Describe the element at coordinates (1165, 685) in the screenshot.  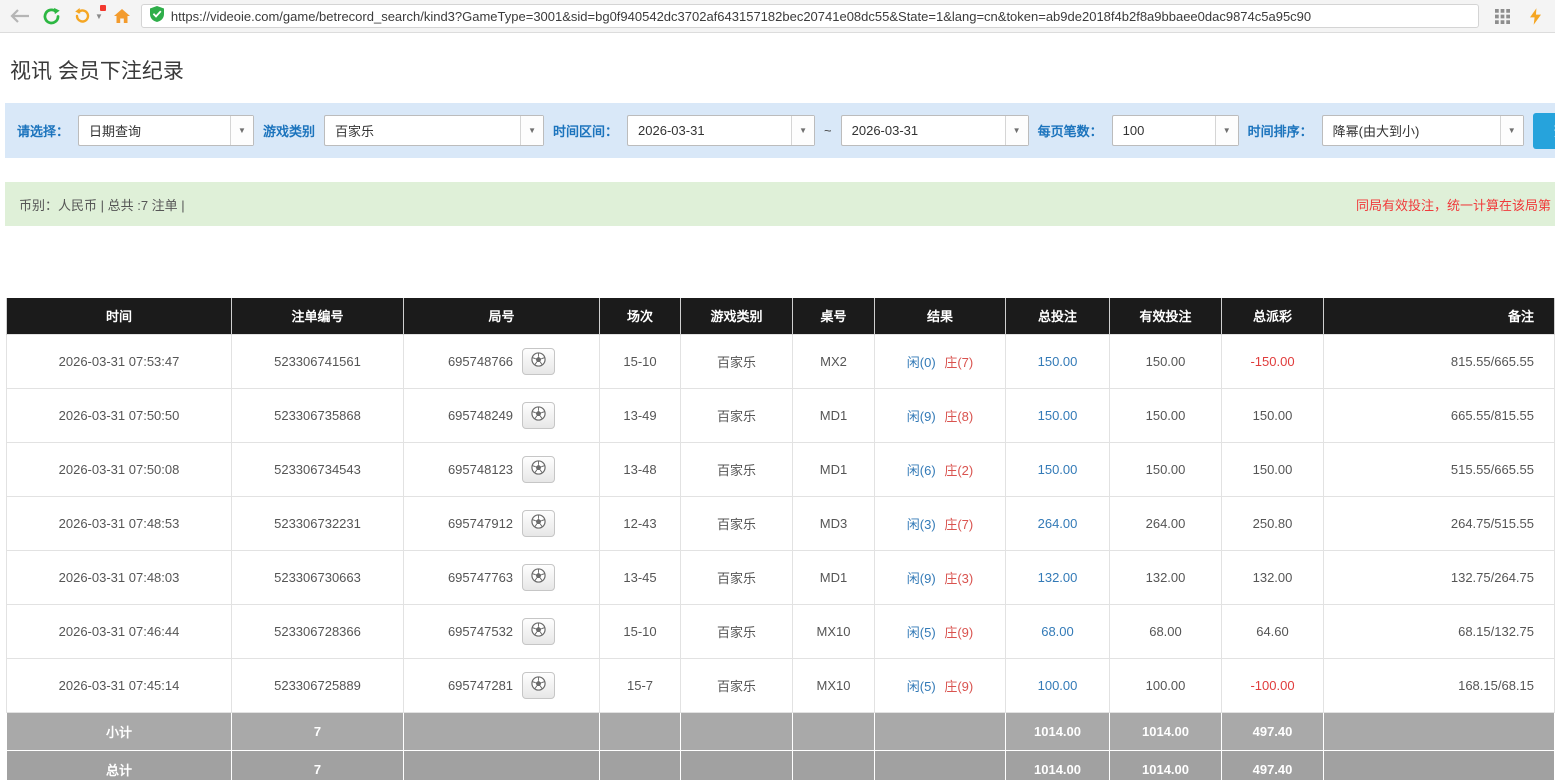
I see `valid-bet-cell: 100.00` at that location.